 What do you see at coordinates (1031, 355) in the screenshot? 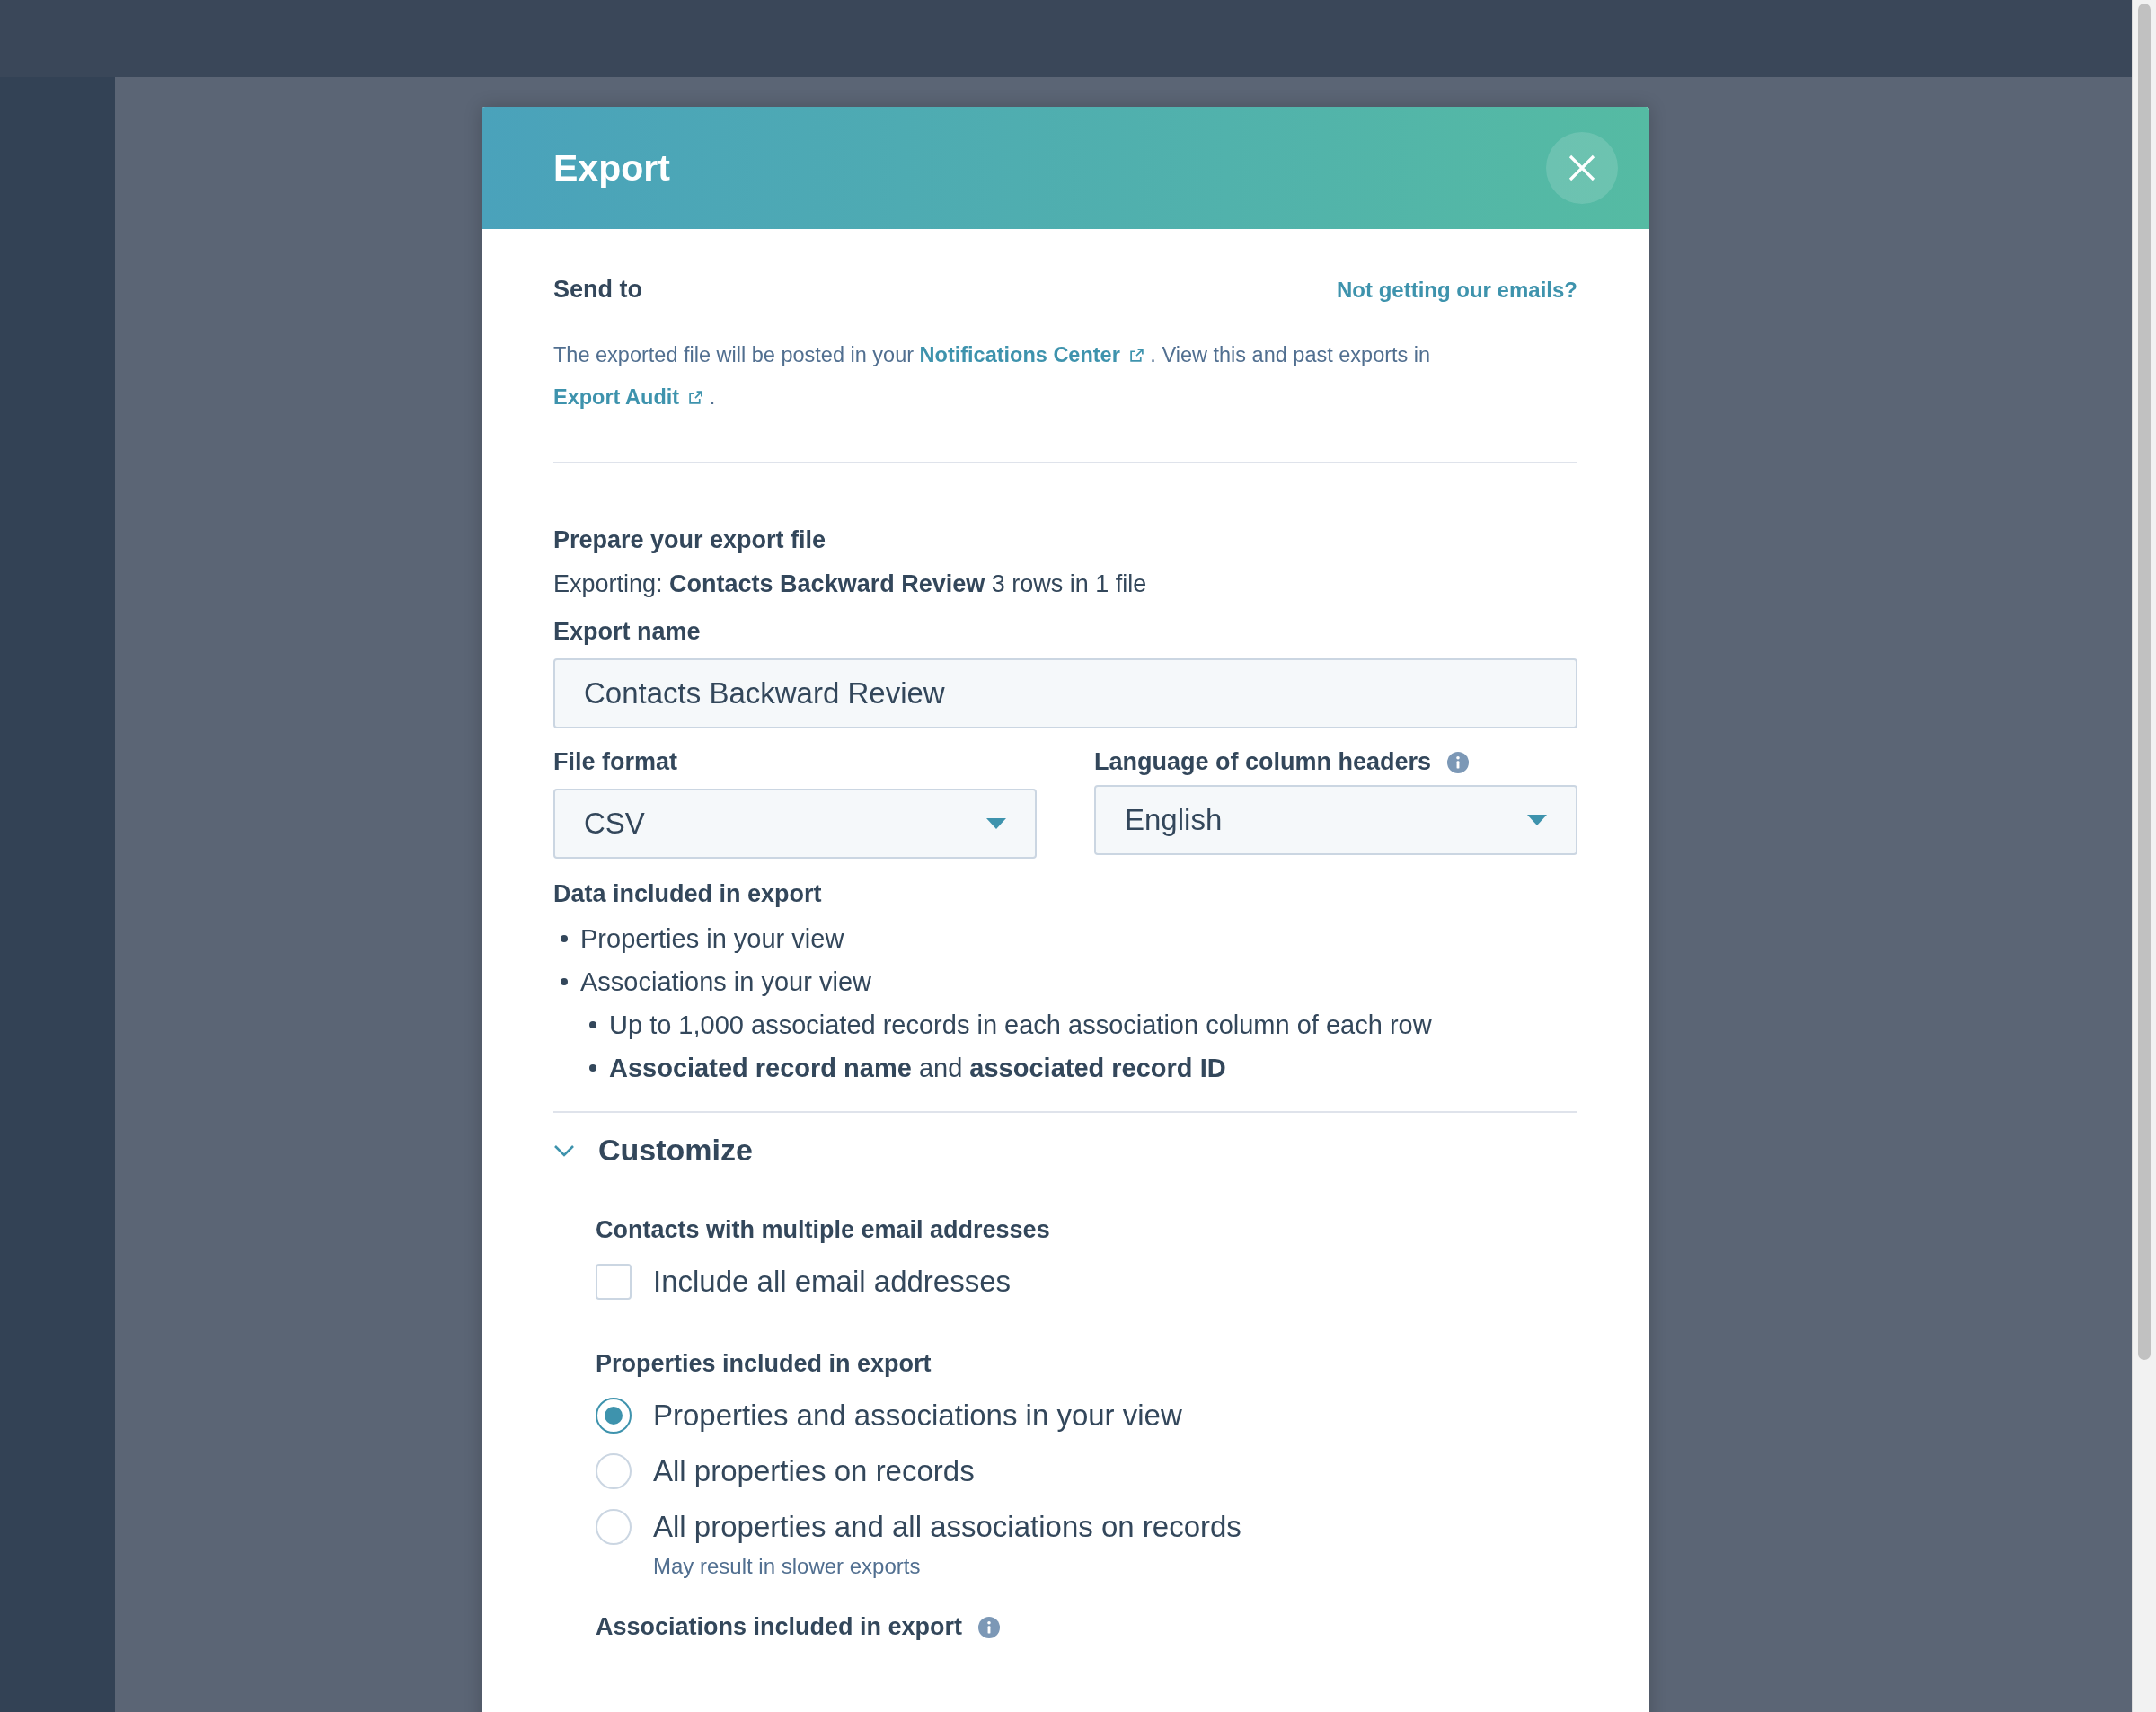
I see `text-link: Notifications Center` at bounding box center [1031, 355].